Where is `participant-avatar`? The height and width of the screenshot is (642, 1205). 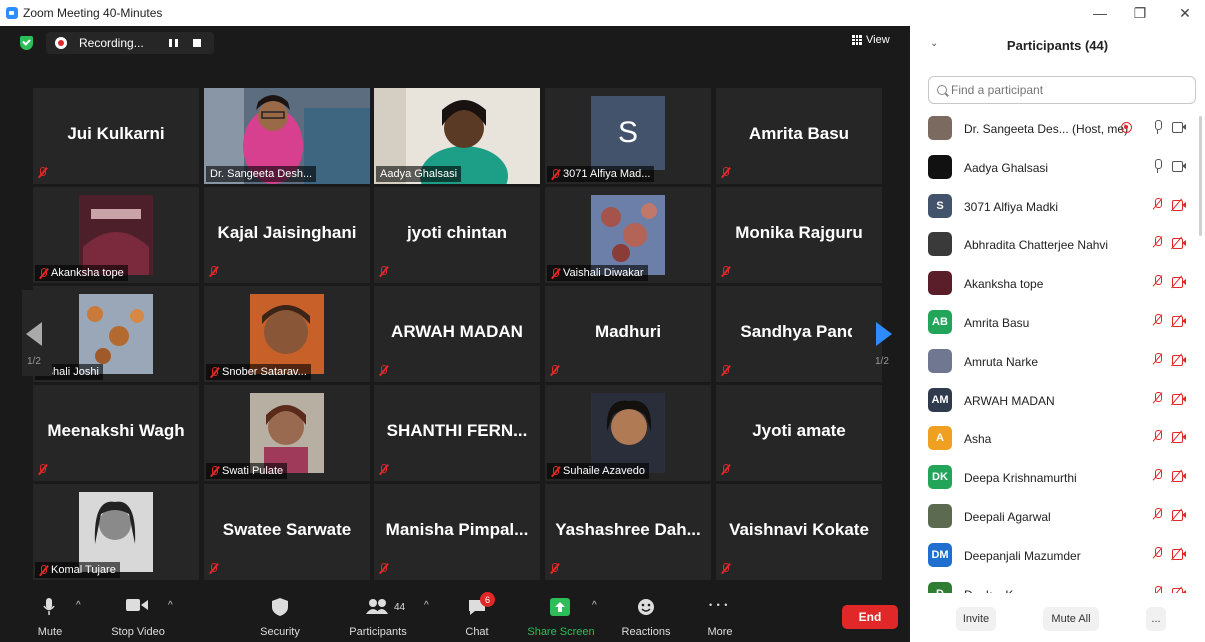
participant-avatar is located at coordinates (940, 128).